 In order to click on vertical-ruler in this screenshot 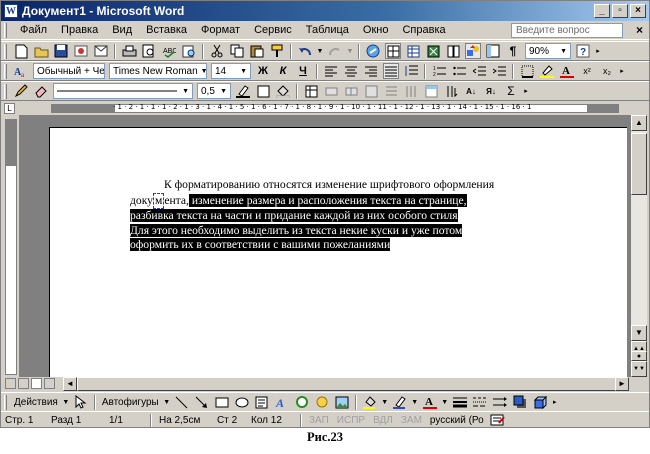, I will do `click(11, 247)`.